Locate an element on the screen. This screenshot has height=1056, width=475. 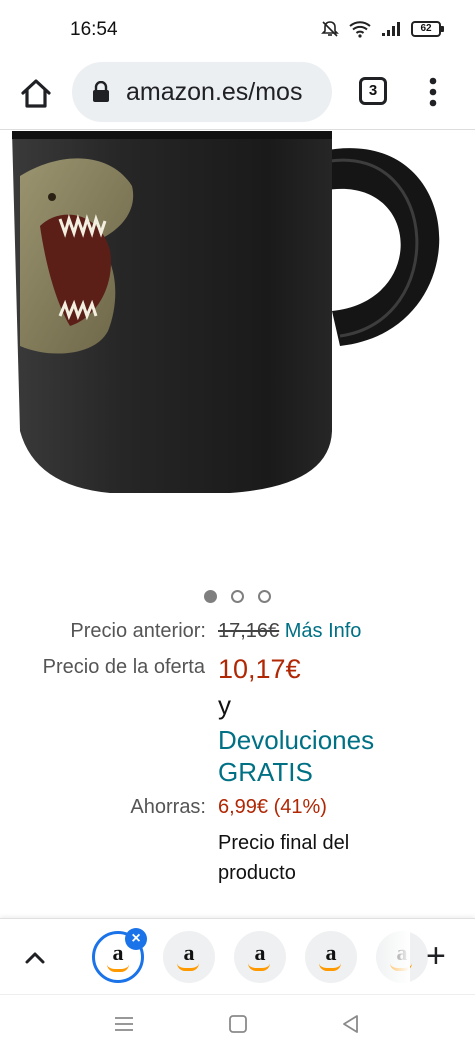
tab-thumbnail-current: a × is located at coordinates (119, 955).